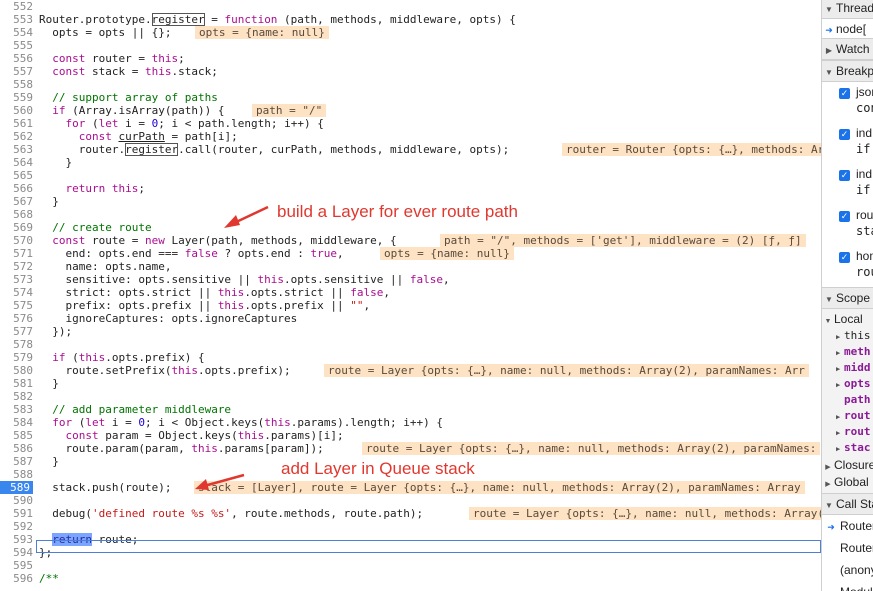  I want to click on line-number: 577, so click(16, 331).